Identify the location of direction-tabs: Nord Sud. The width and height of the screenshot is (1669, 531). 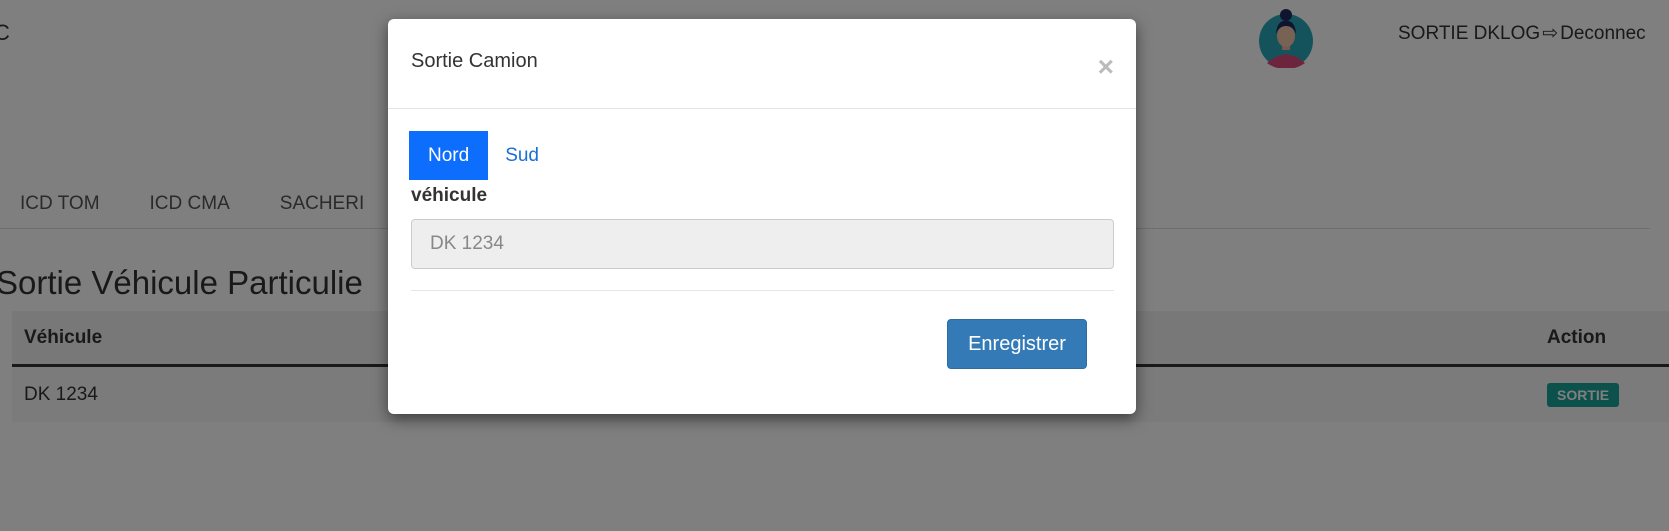
(482, 155).